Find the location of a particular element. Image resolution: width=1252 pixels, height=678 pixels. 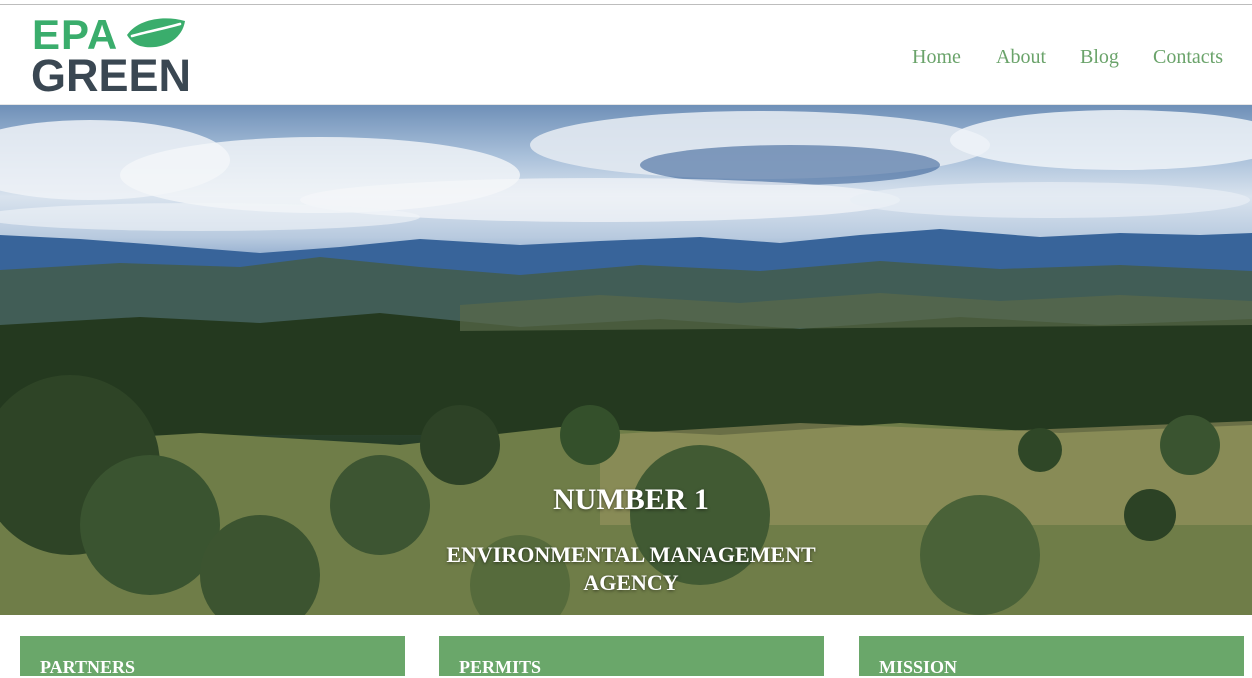

hero-subtitle: ENVIRONMENTAL MANAGEMENT AGENCY is located at coordinates (631, 568).